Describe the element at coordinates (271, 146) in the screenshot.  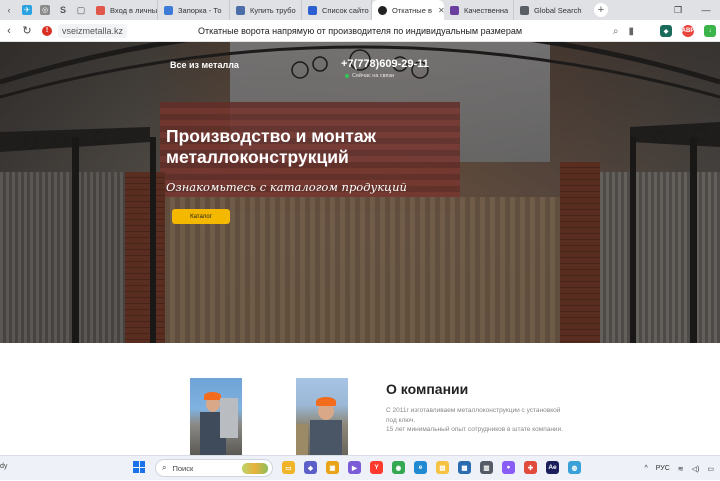
I see `hero-title: Производство и монтаж металлоконструкций` at that location.